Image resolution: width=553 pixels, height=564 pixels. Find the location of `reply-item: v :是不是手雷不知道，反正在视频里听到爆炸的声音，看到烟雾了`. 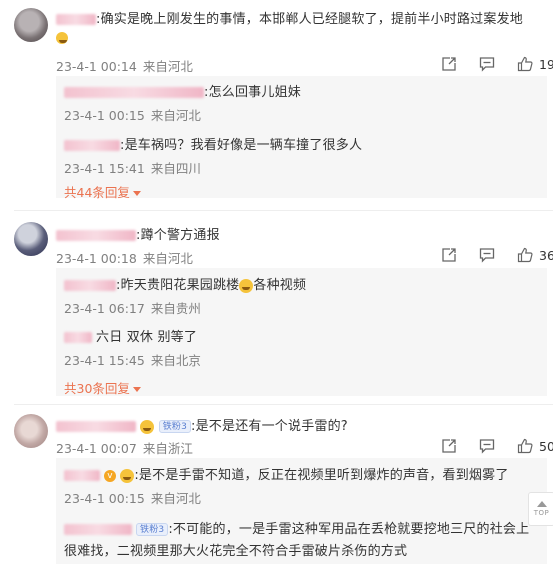

reply-item: v :是不是手雷不知道，反正在视频里听到爆炸的声音，看到烟雾了 is located at coordinates (286, 473).